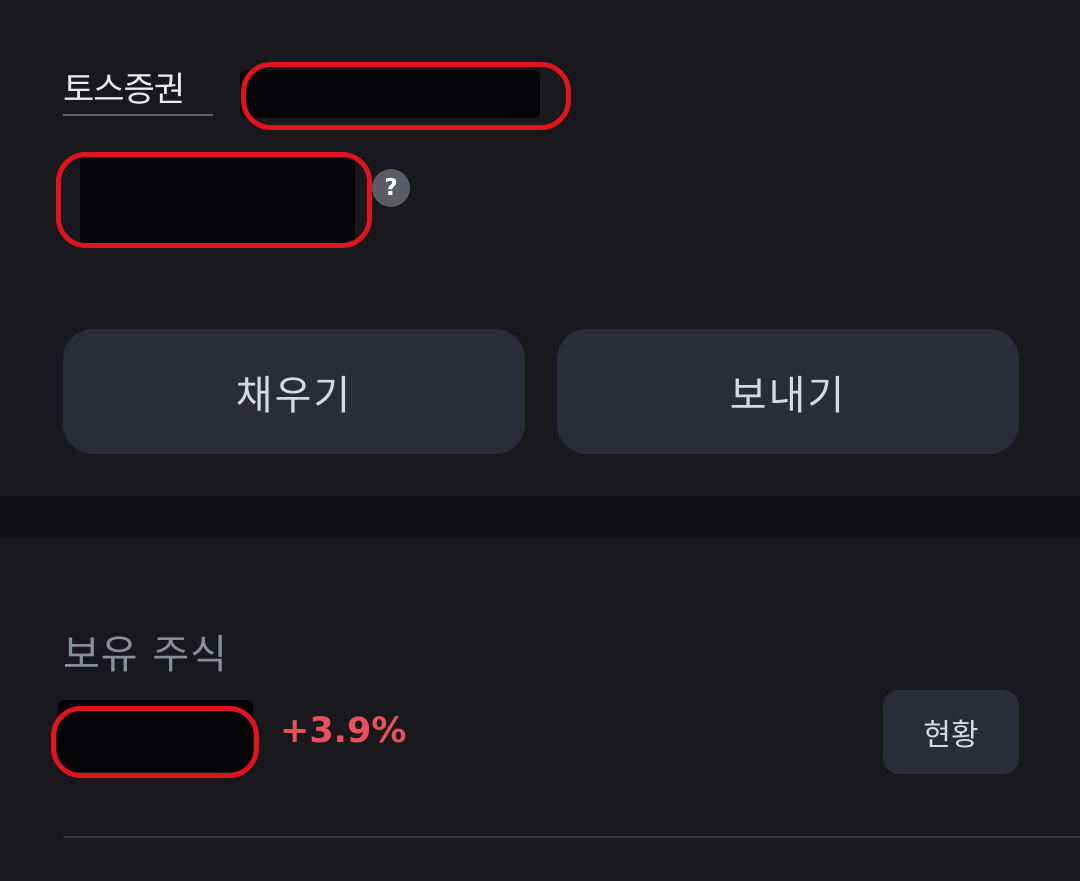  Describe the element at coordinates (406, 96) in the screenshot. I see `redaction-outline-account-number` at that location.